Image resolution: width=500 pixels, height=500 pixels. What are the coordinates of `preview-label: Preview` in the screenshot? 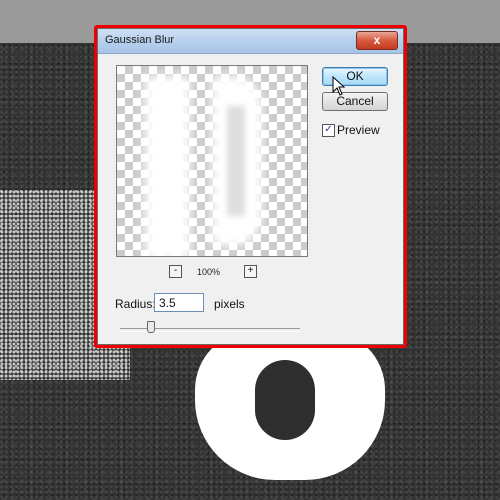 It's located at (358, 130).